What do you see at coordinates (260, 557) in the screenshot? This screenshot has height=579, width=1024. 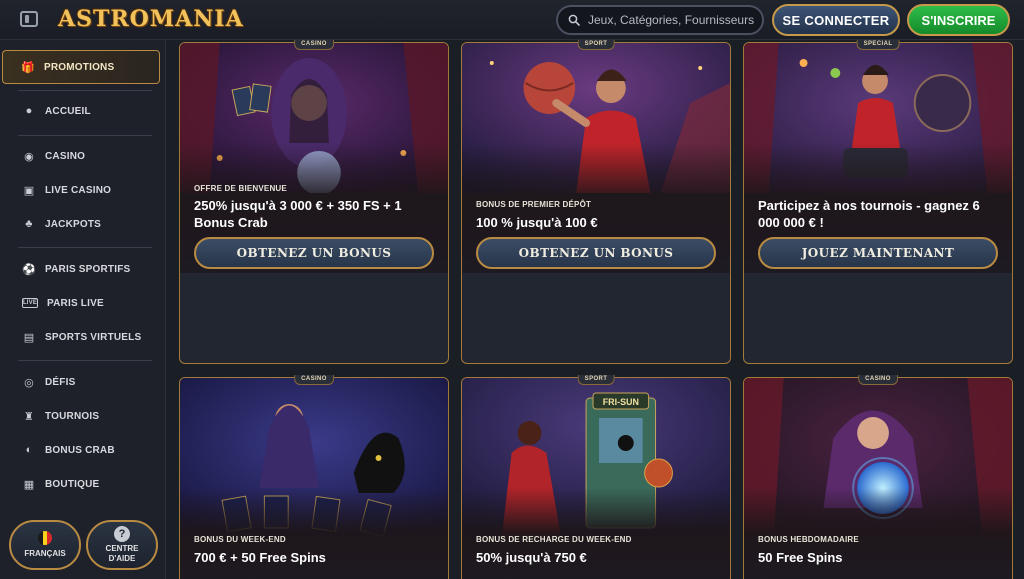 I see `promo-title: 700 € + 50 Free Spins` at bounding box center [260, 557].